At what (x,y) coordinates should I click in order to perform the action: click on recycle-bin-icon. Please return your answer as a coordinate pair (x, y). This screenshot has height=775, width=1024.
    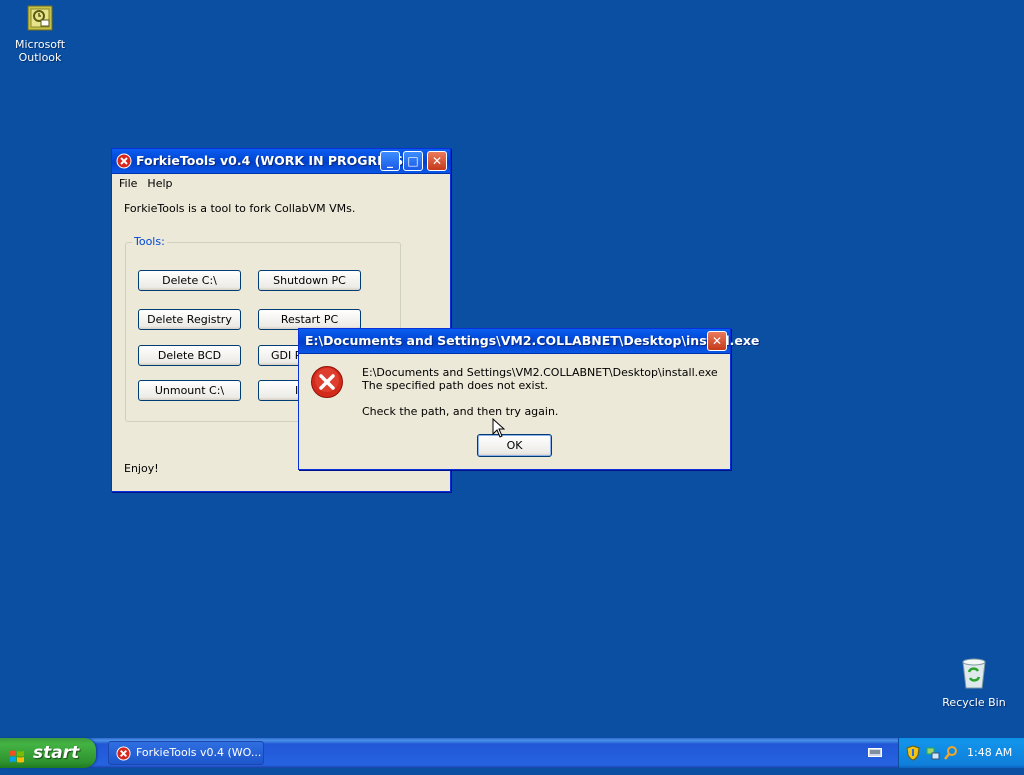
    Looking at the image, I should click on (974, 674).